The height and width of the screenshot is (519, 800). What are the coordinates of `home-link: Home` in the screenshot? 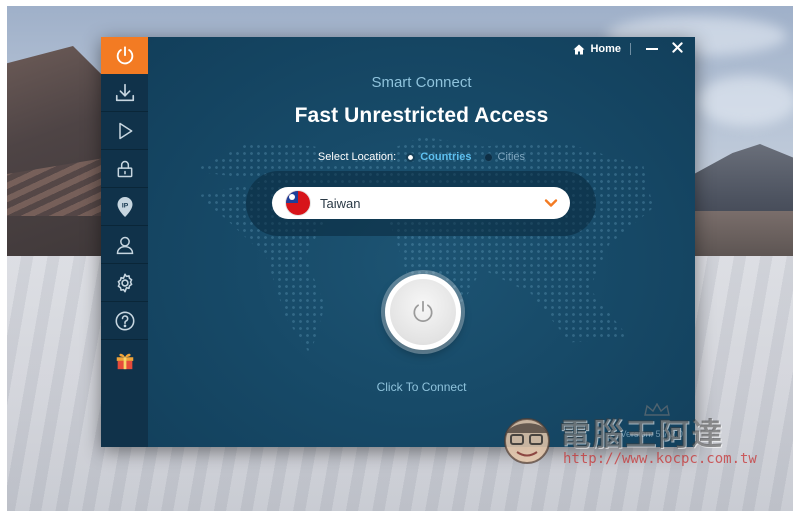 It's located at (597, 49).